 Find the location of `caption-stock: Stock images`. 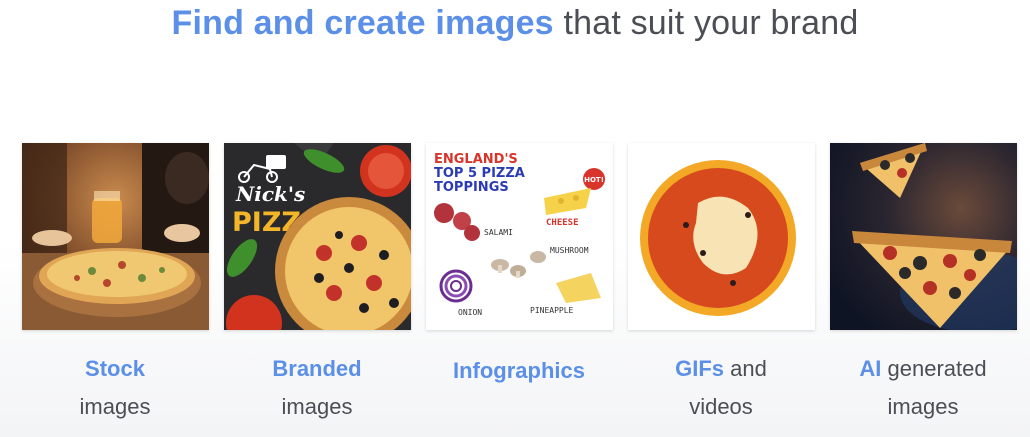

caption-stock: Stock images is located at coordinates (115, 388).